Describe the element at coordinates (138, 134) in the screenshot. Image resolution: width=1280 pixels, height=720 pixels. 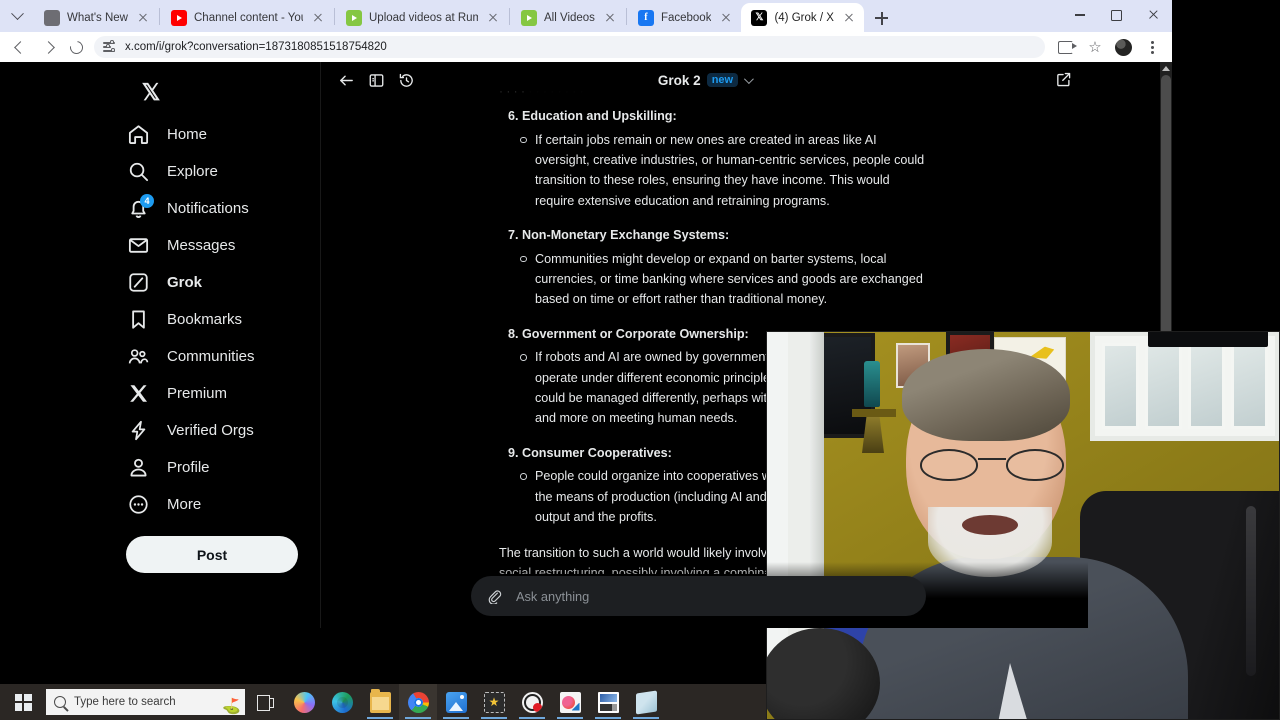
I see `home-icon` at that location.